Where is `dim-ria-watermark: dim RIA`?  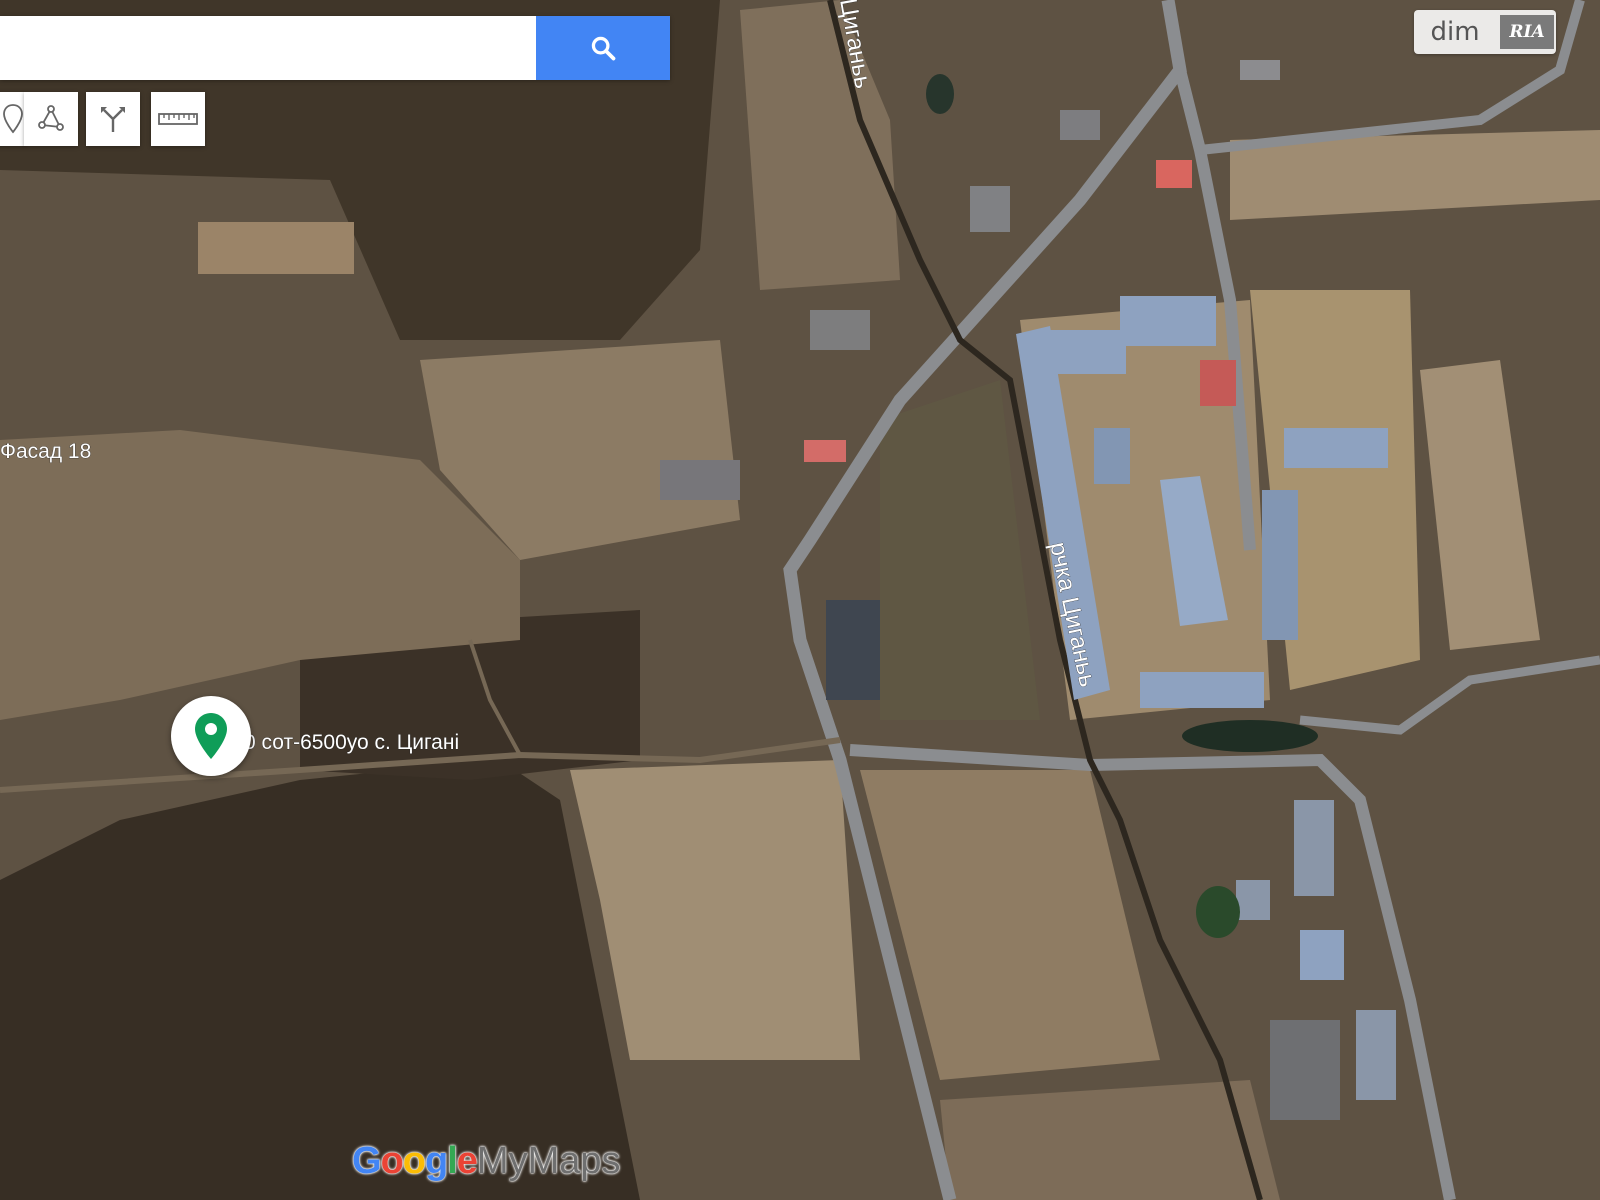 dim-ria-watermark: dim RIA is located at coordinates (1485, 32).